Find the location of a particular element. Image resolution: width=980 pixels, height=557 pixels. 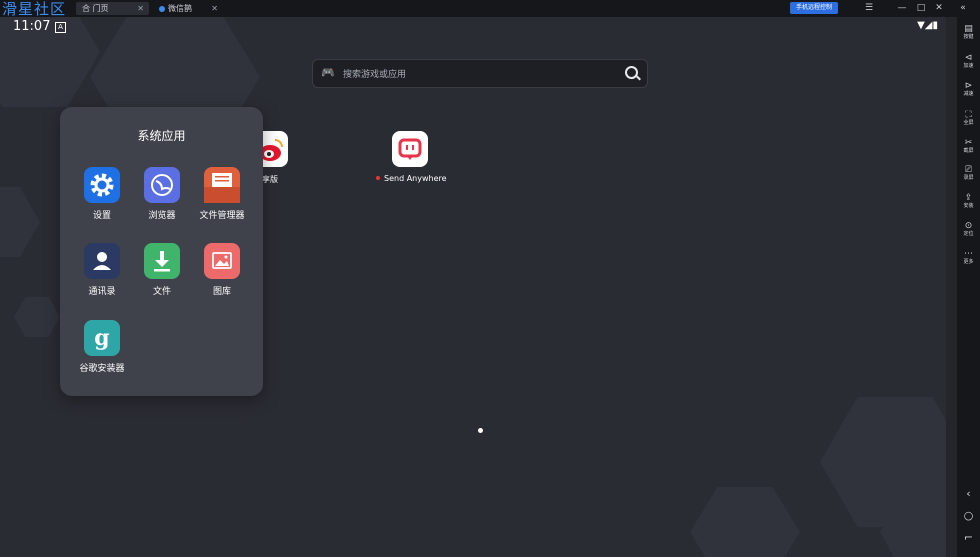

download-icon is located at coordinates (162, 261).